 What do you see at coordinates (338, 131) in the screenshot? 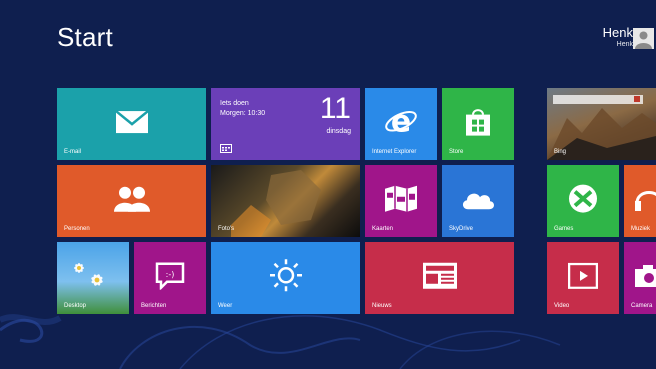
I see `calendar-day: dinsdag` at bounding box center [338, 131].